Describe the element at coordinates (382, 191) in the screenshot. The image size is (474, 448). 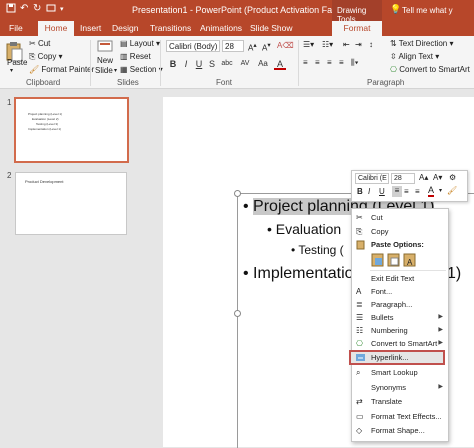
I see `mini-underline-button: U` at that location.